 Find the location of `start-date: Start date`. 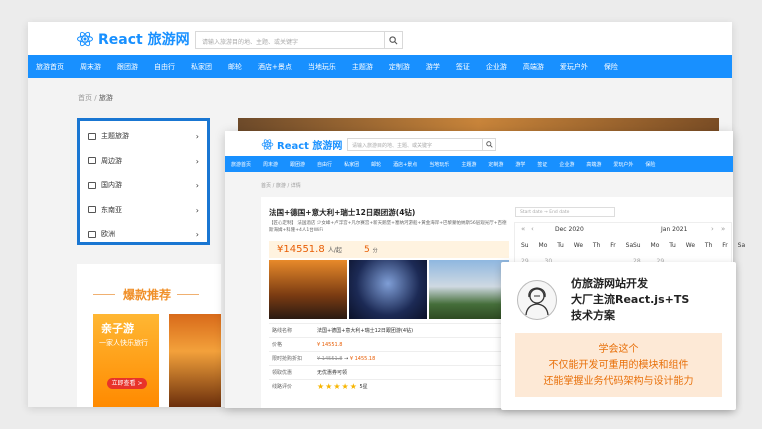

start-date: Start date is located at coordinates (531, 212).